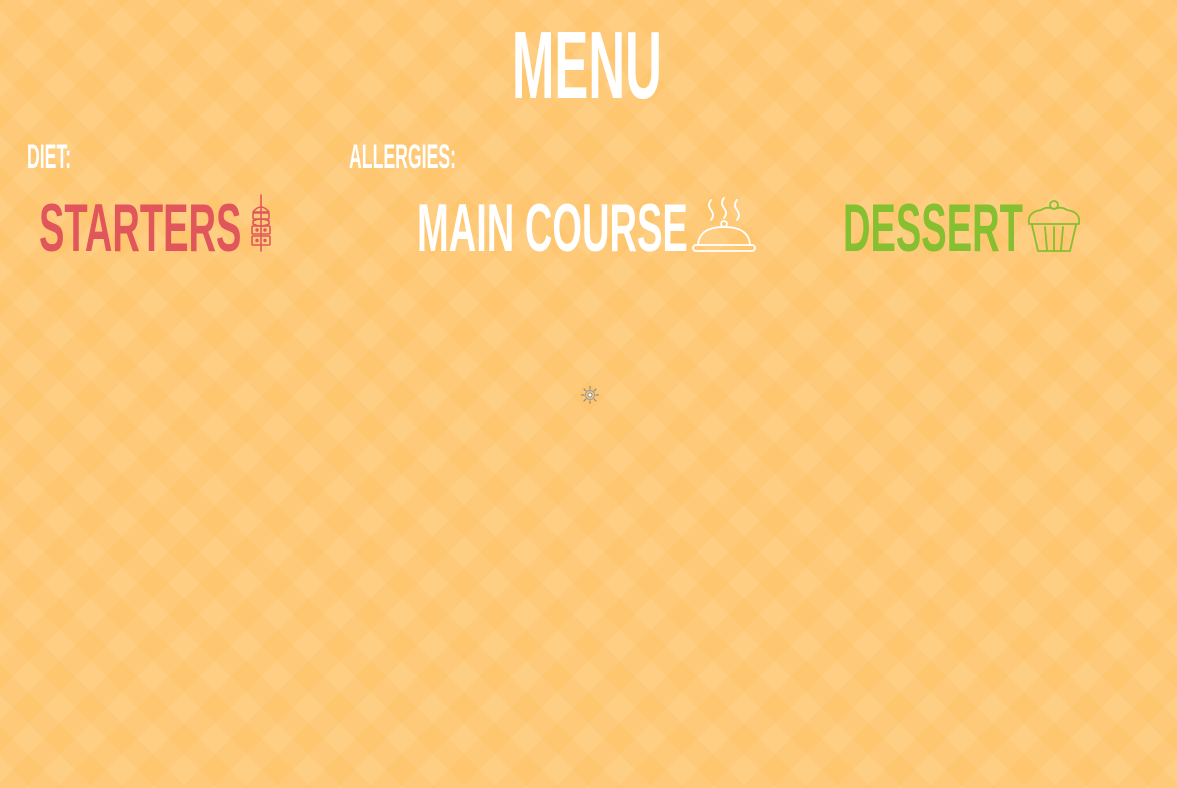 This screenshot has width=1177, height=788. What do you see at coordinates (725, 227) in the screenshot?
I see `serving-cloche-icon` at bounding box center [725, 227].